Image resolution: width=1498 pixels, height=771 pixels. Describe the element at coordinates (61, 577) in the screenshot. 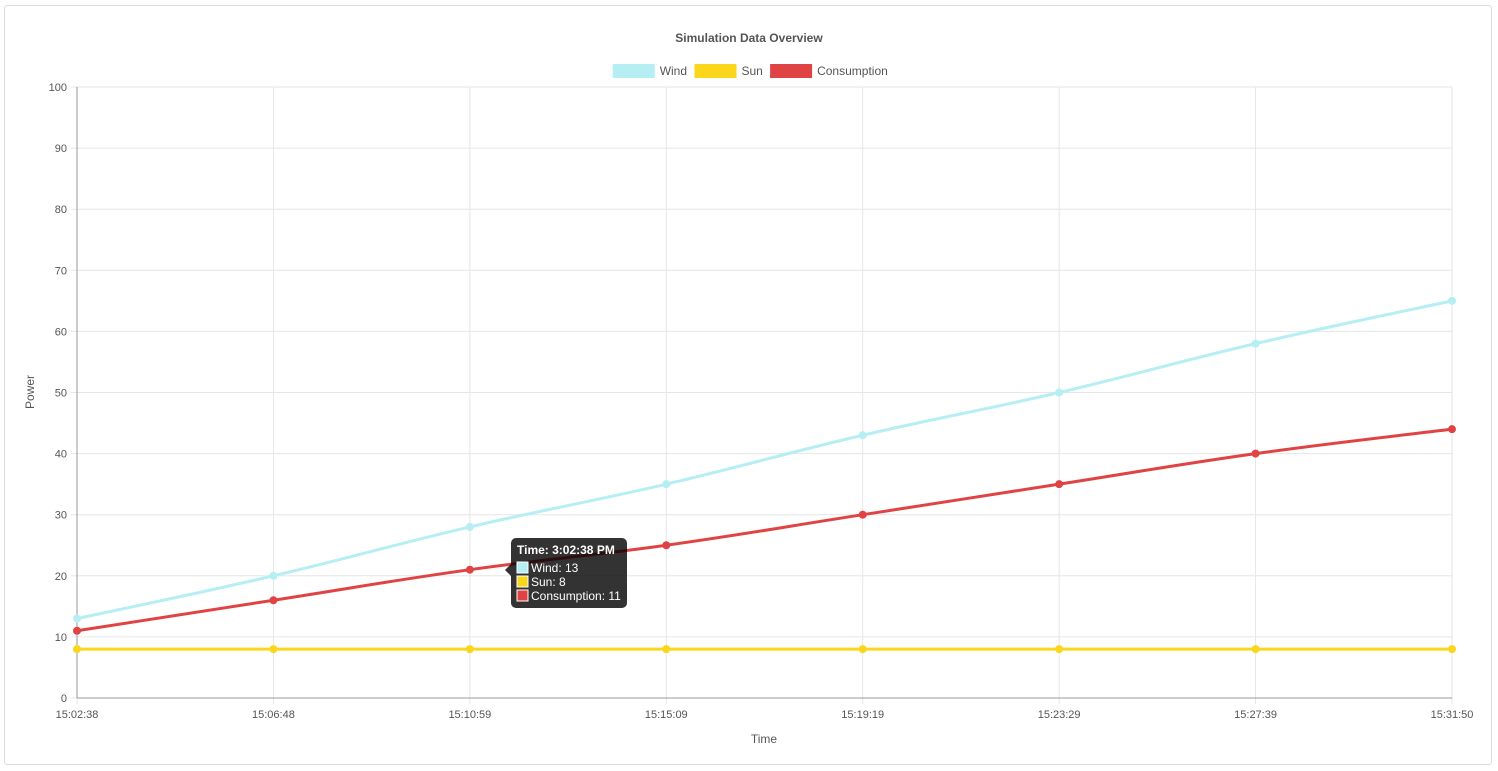

I see `y-tick-label: 20` at that location.